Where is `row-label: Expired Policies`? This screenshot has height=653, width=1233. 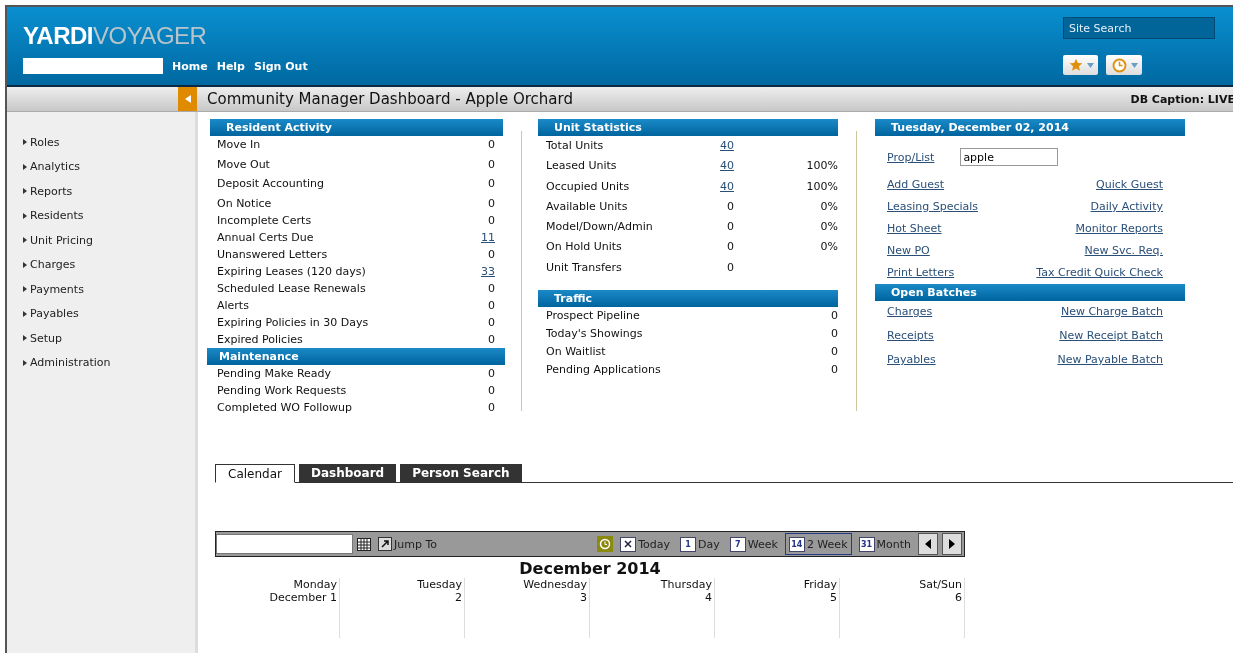
row-label: Expired Policies is located at coordinates (260, 339).